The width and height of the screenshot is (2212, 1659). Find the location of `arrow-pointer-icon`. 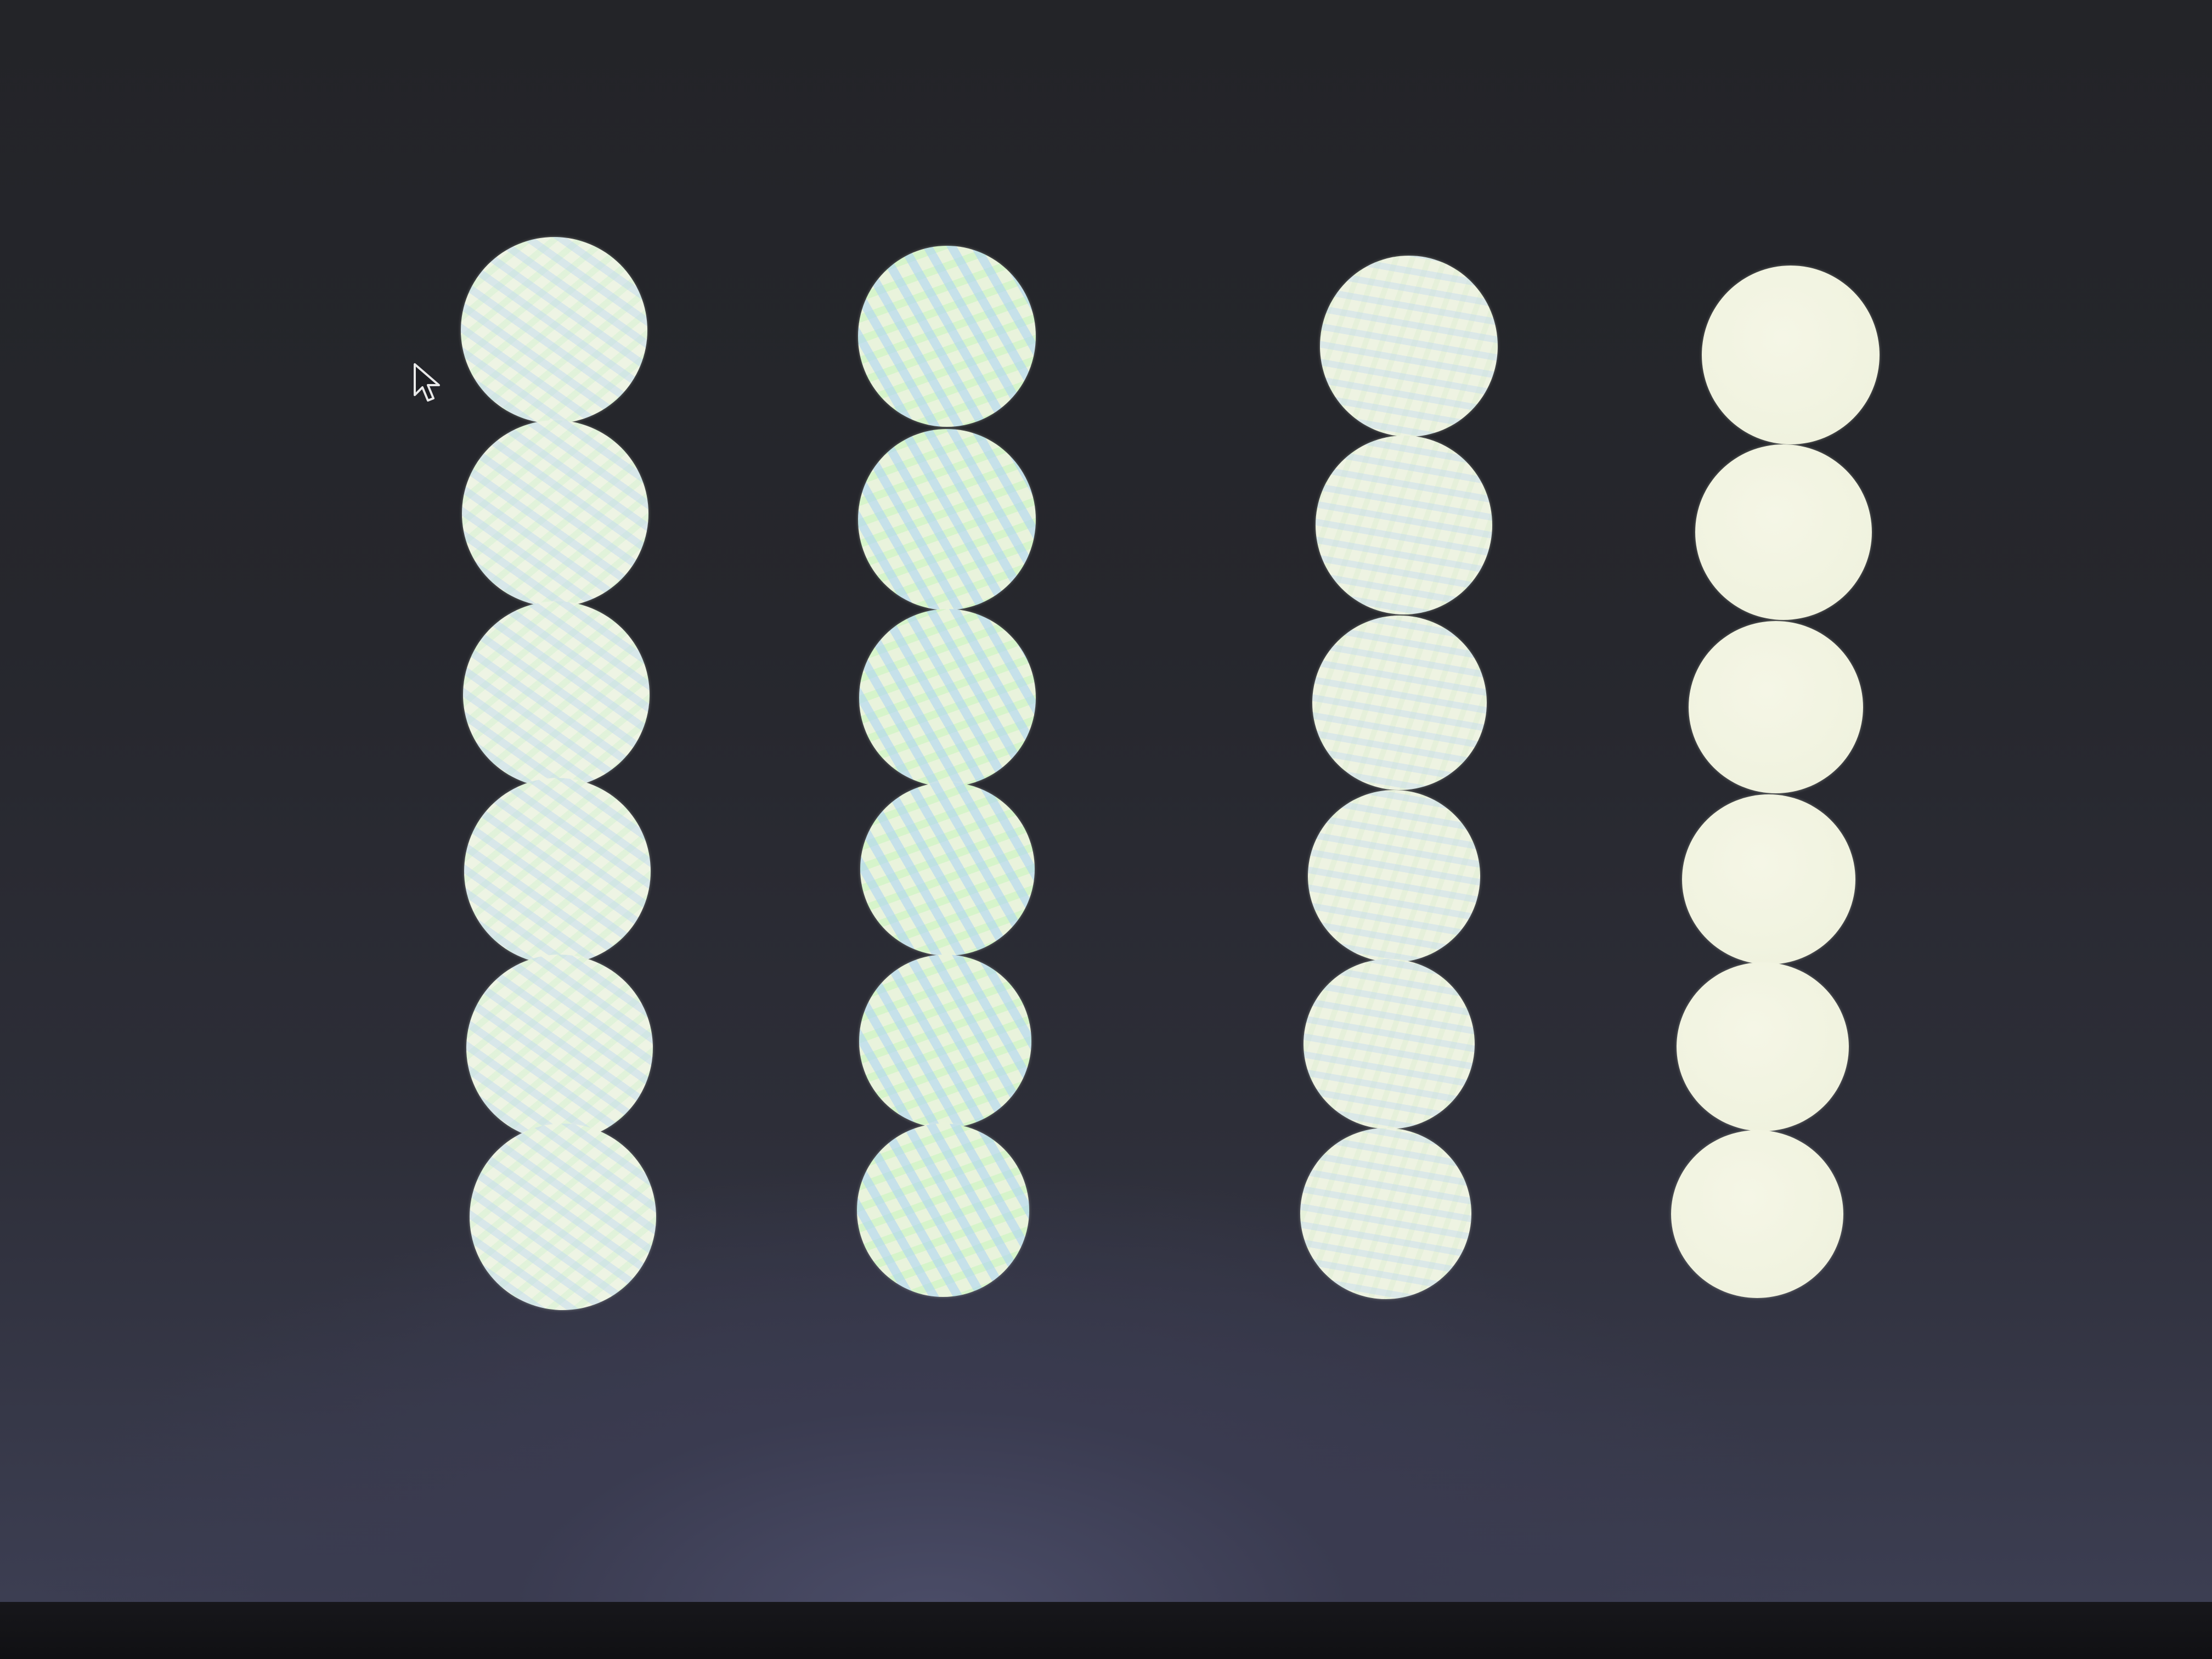

arrow-pointer-icon is located at coordinates (427, 382).